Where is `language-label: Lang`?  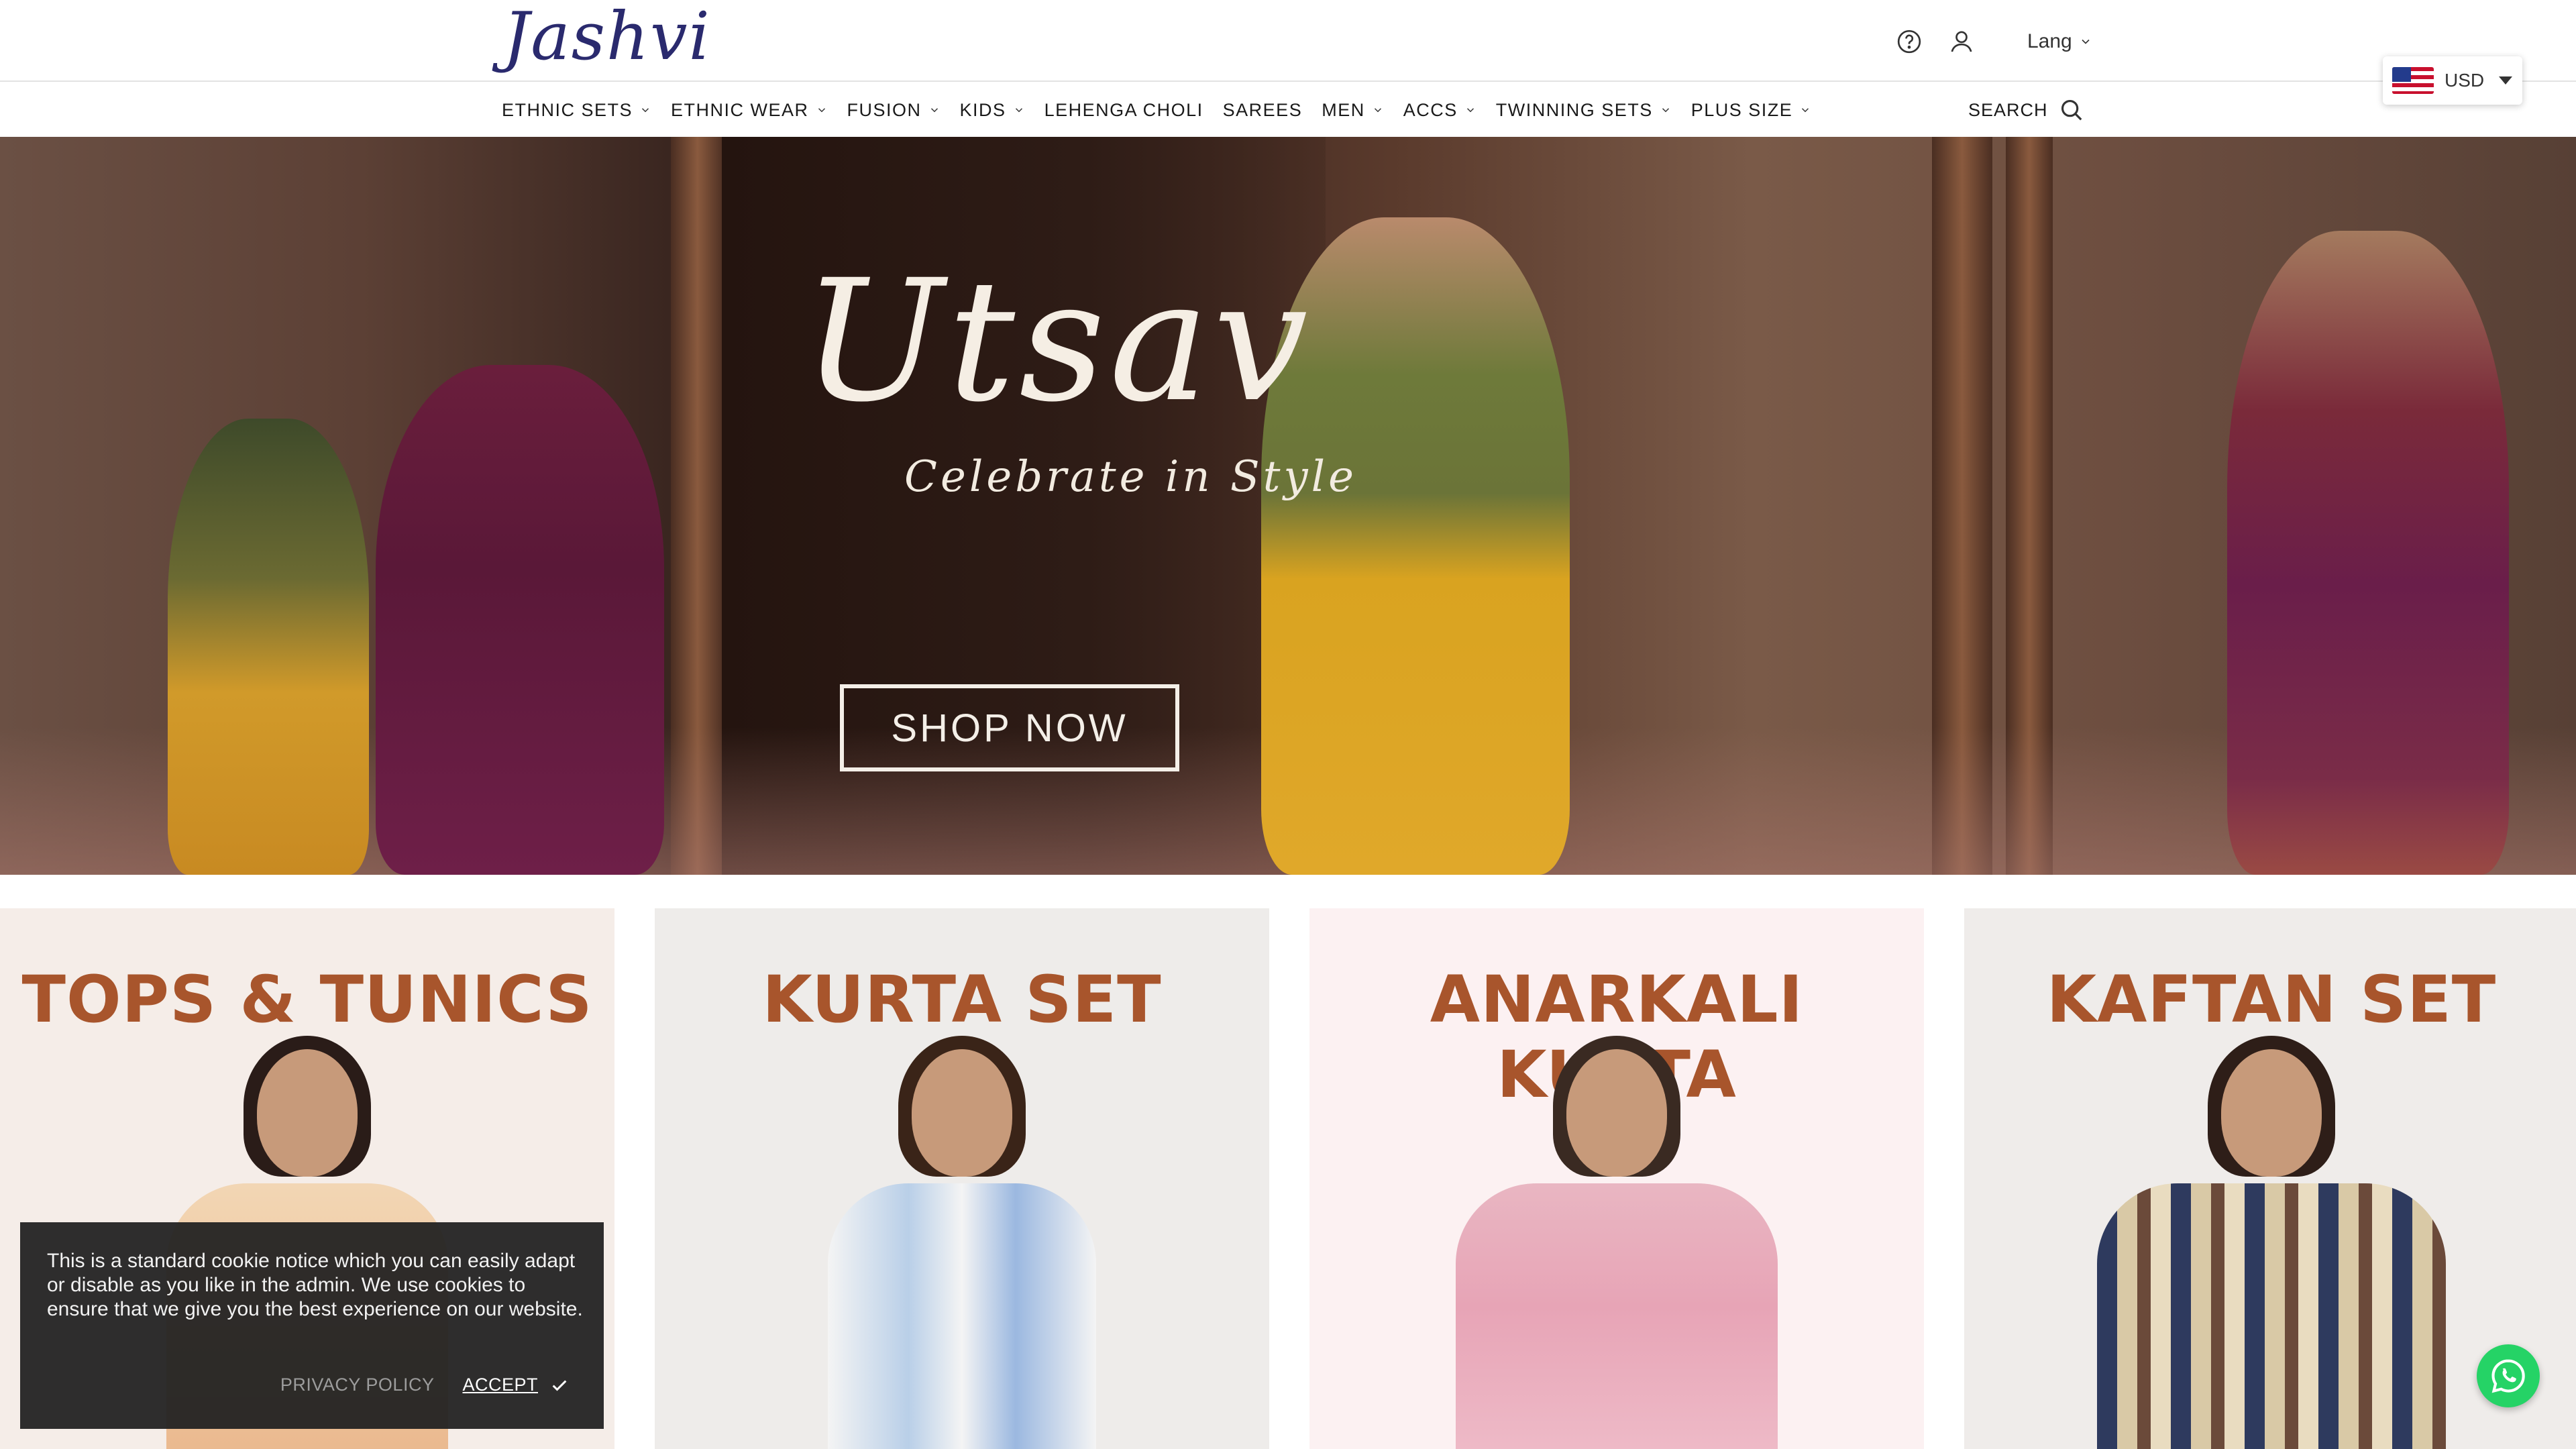 language-label: Lang is located at coordinates (2049, 41).